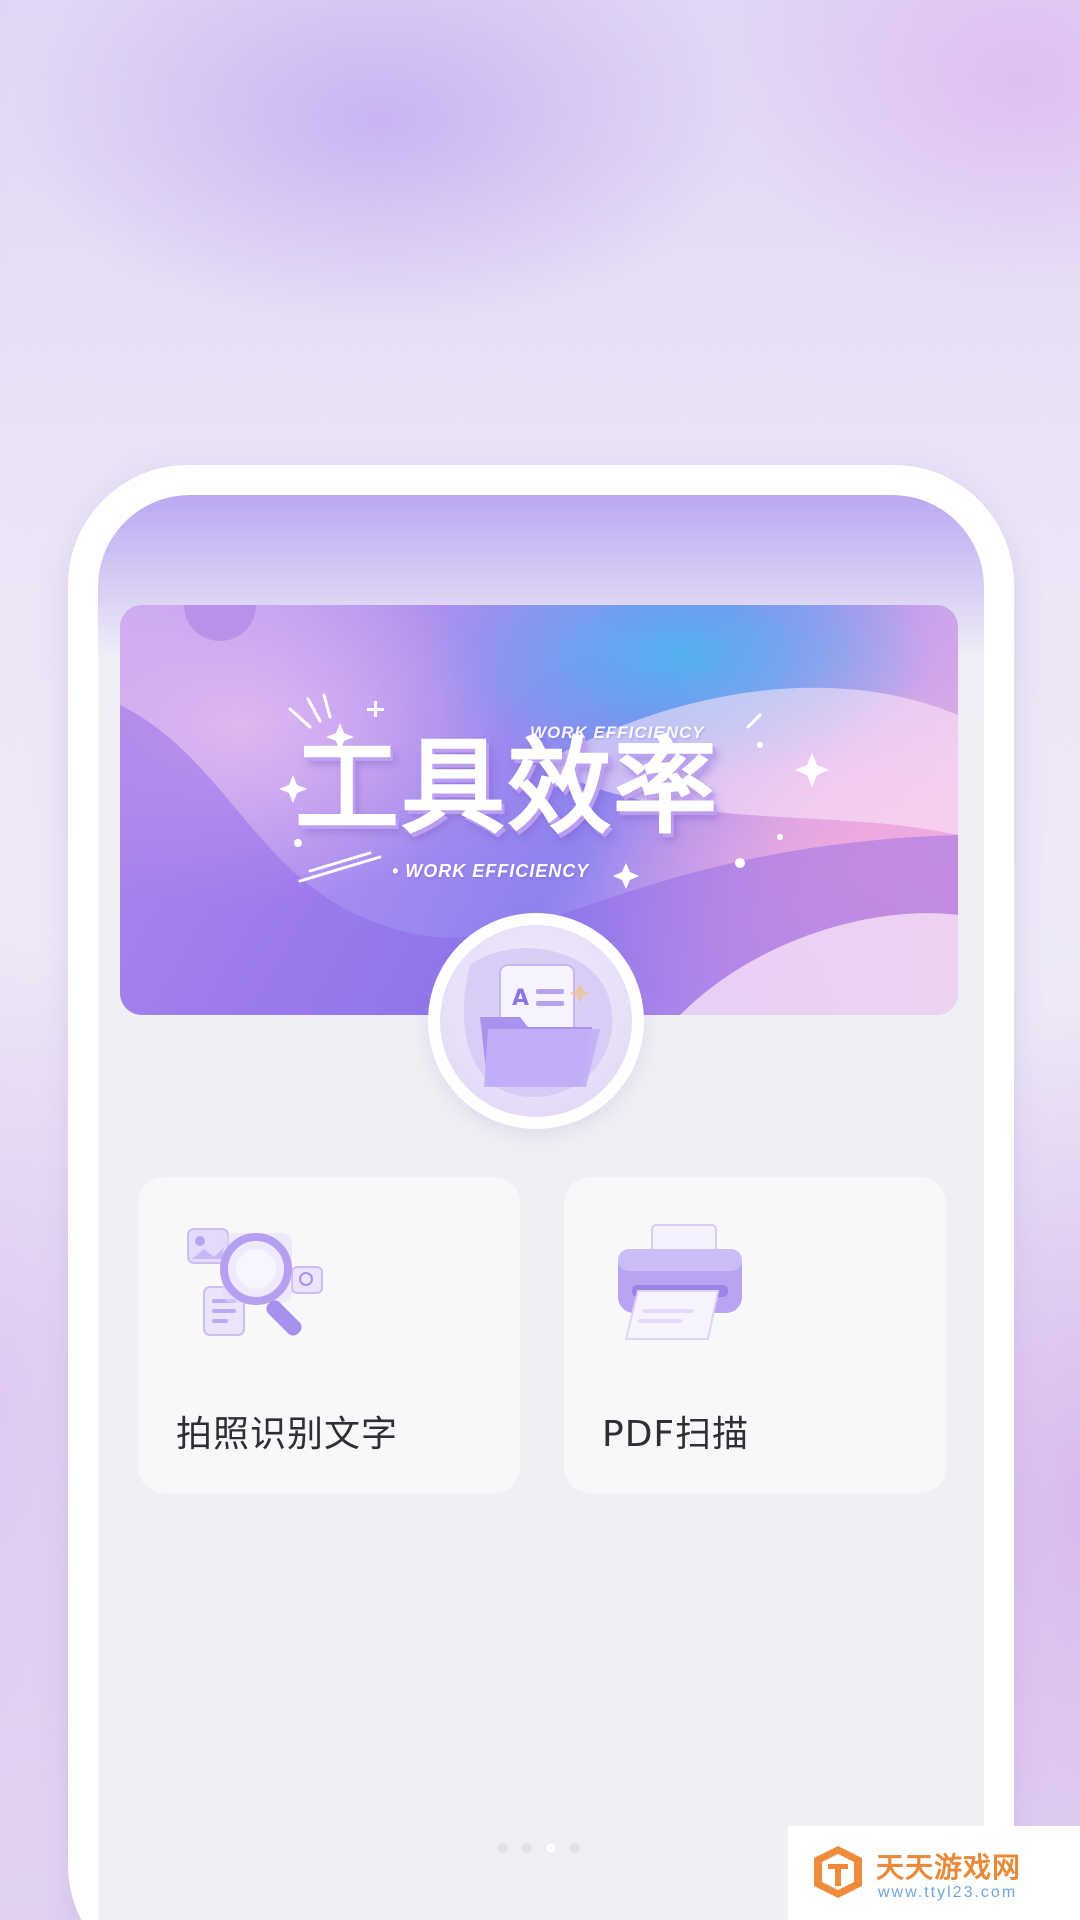 This screenshot has width=1080, height=1920. I want to click on document-folder-icon: A, so click(538, 1023).